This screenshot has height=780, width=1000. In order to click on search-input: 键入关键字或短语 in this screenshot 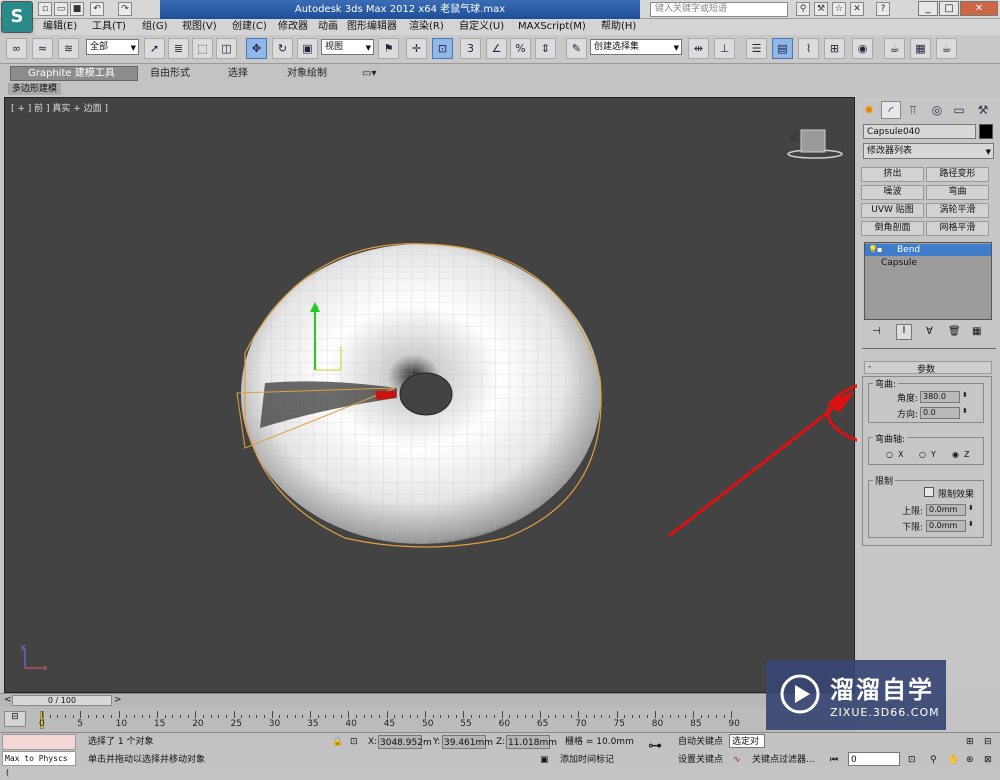, I will do `click(719, 9)`.